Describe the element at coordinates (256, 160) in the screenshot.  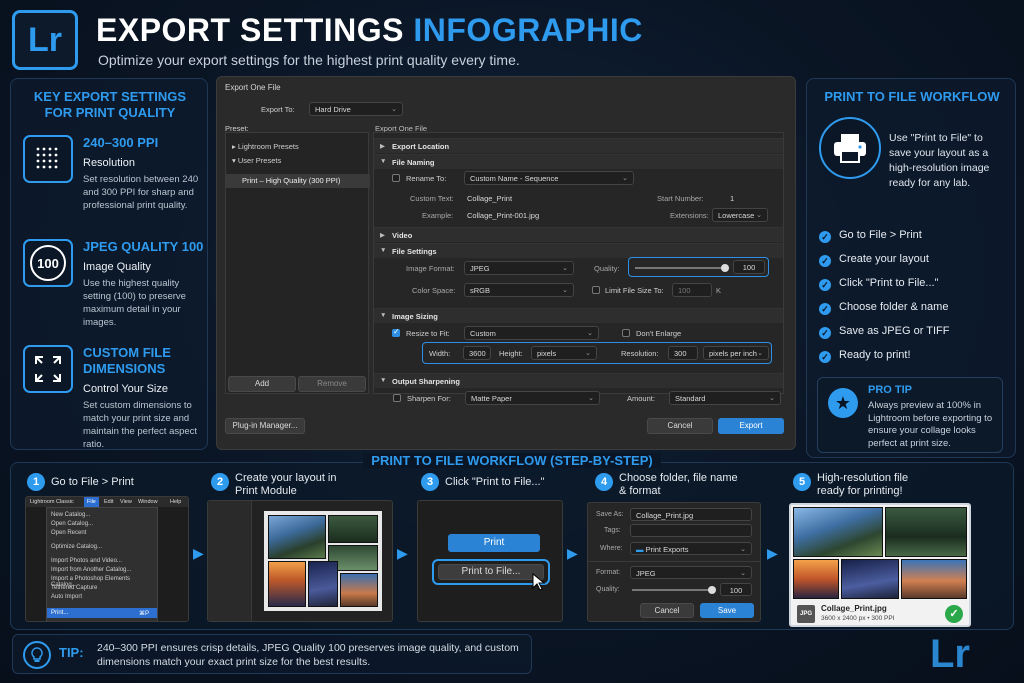
I see `preset-folder-user: ▾ User Presets` at that location.